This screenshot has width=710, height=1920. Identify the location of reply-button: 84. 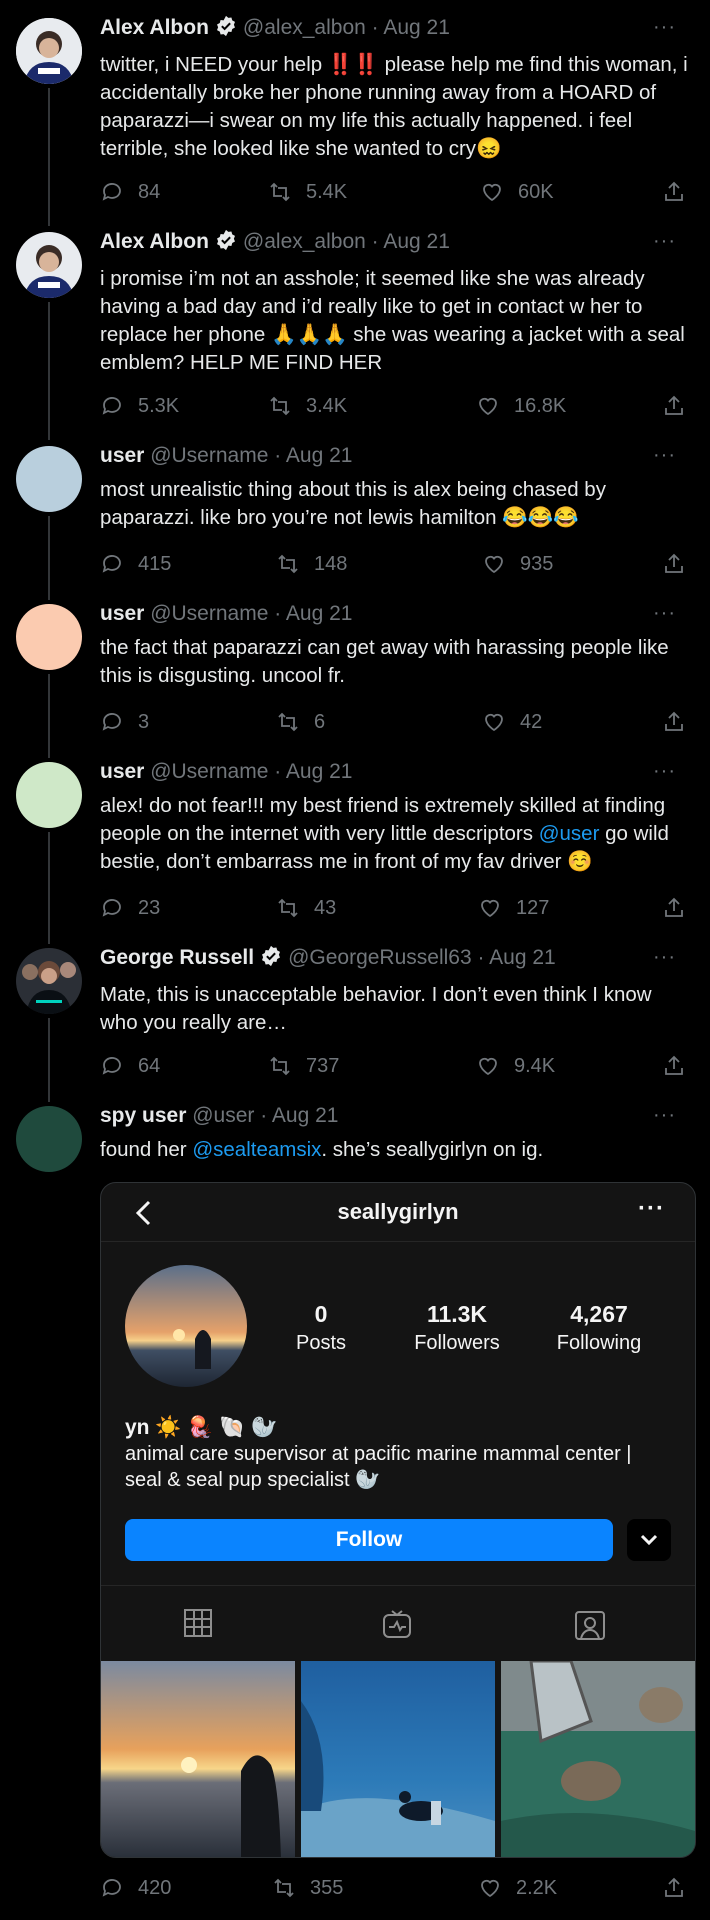
(130, 192).